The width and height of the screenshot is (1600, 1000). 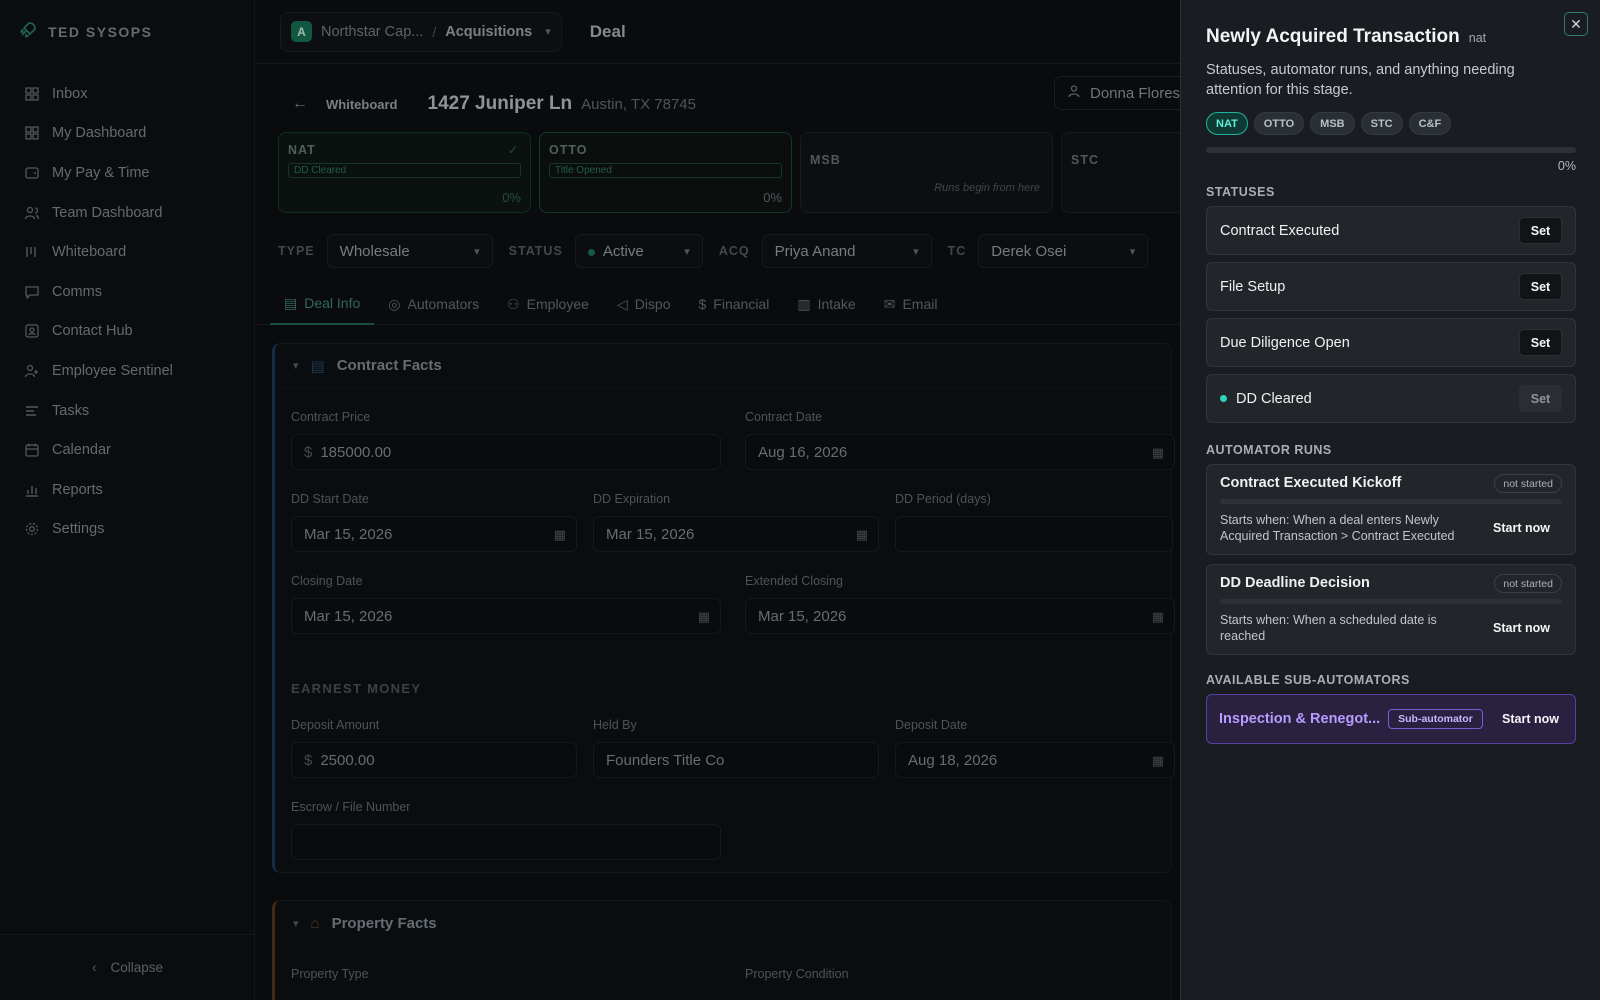 I want to click on stage-pill-stc: STC, so click(x=1381, y=123).